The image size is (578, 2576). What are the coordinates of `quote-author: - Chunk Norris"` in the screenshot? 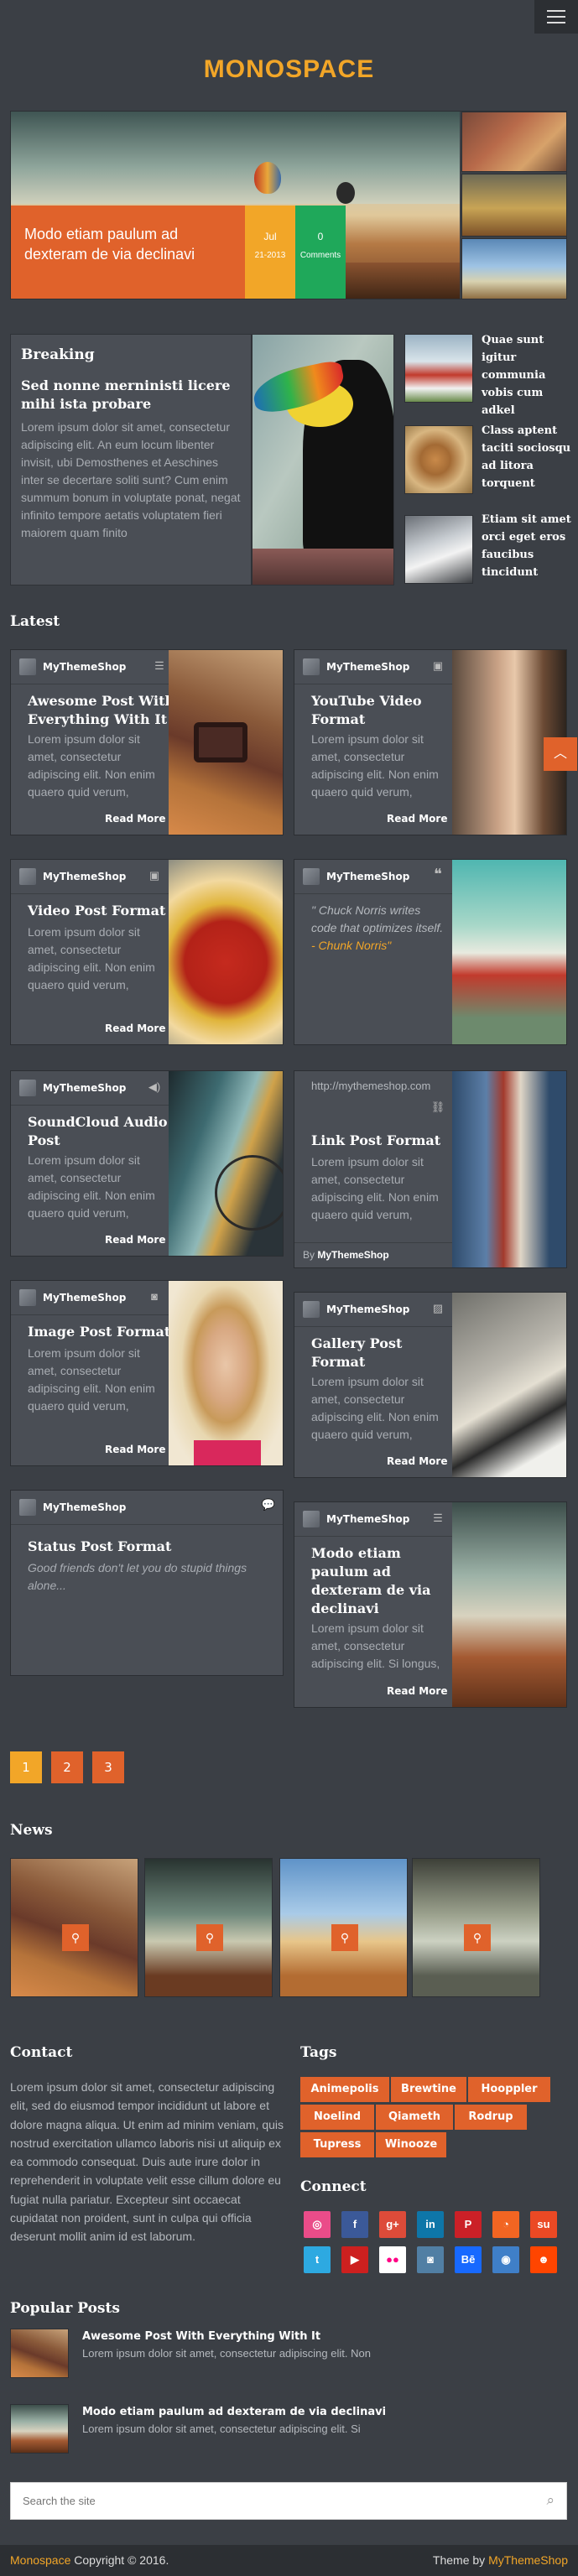 It's located at (351, 945).